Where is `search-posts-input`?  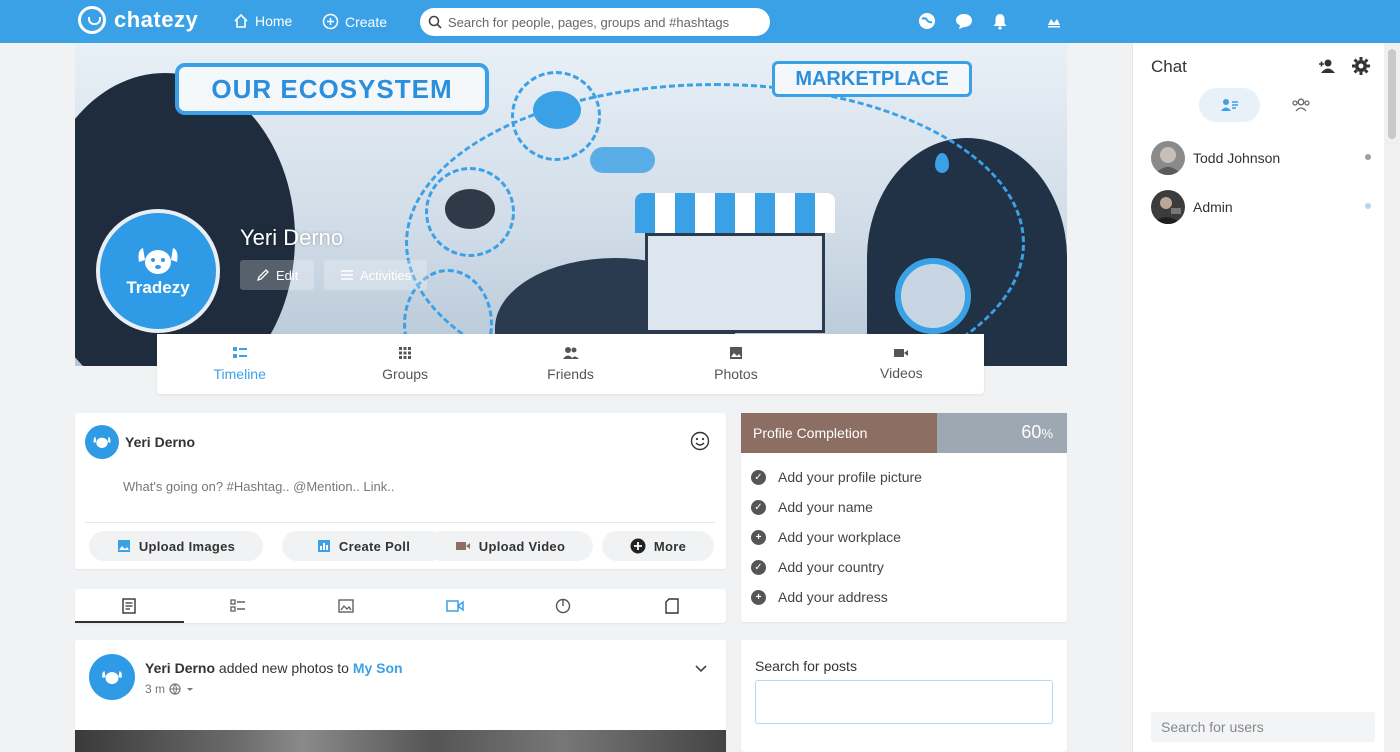 search-posts-input is located at coordinates (904, 702).